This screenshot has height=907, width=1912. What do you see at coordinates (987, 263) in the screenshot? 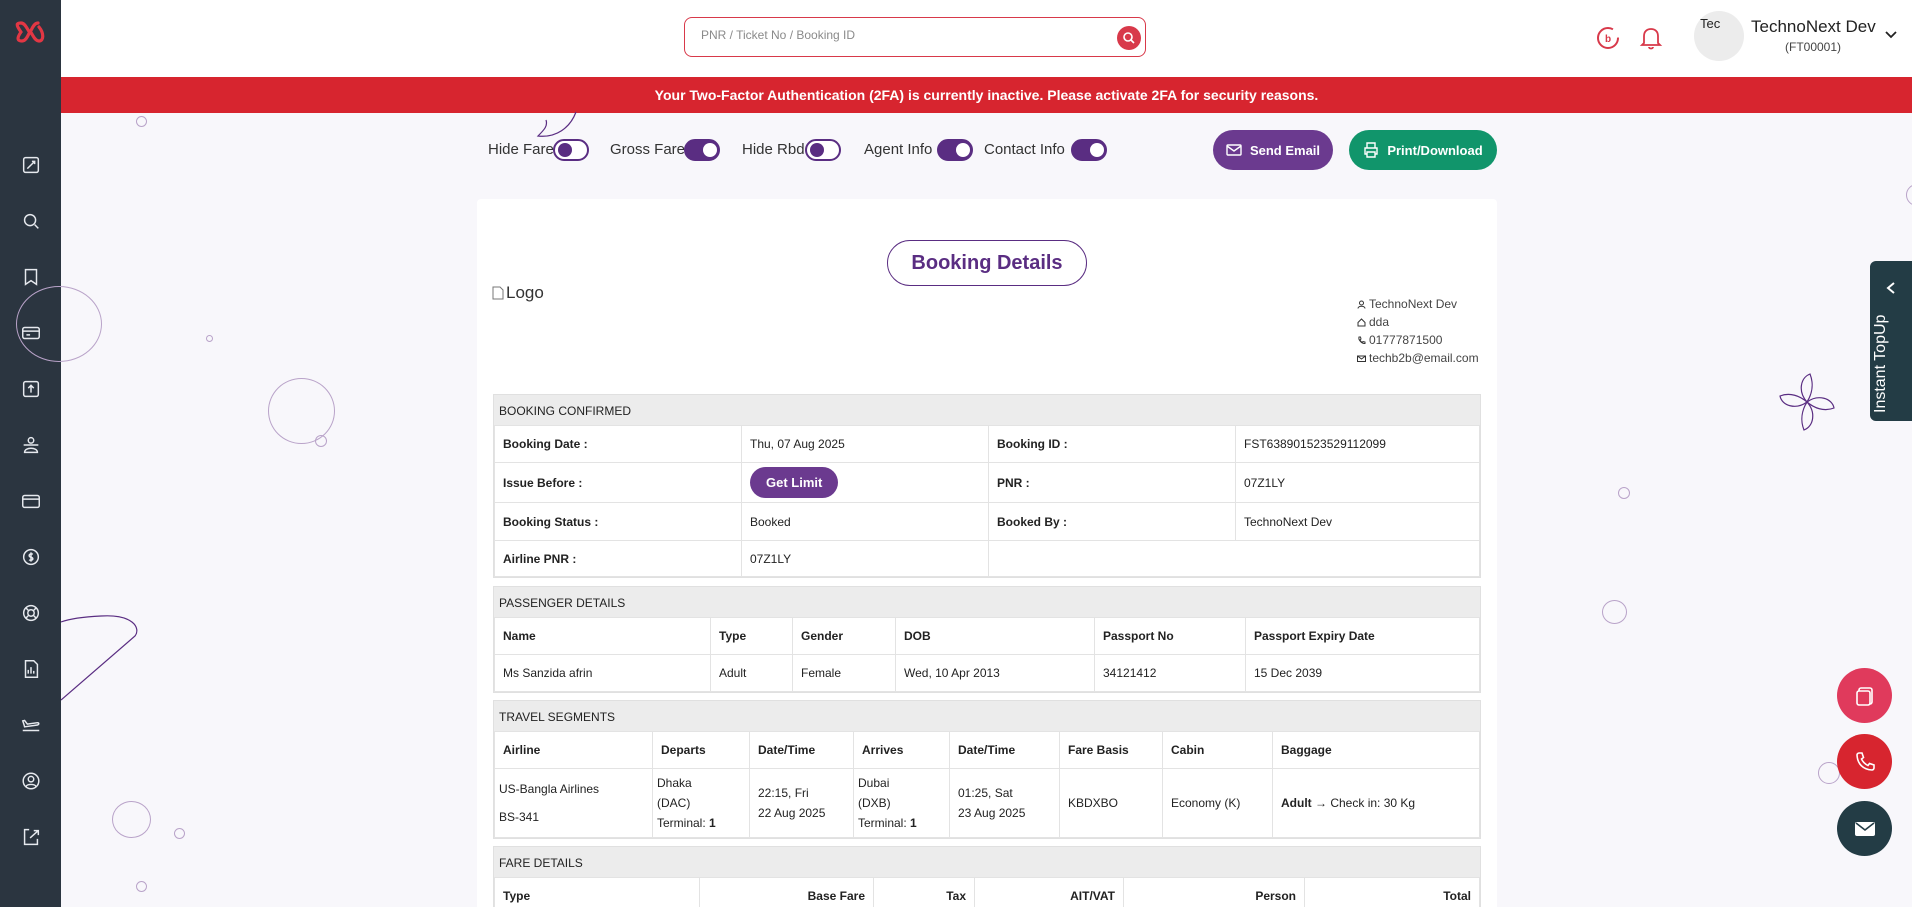
I see `booking-details-title: Booking Details` at bounding box center [987, 263].